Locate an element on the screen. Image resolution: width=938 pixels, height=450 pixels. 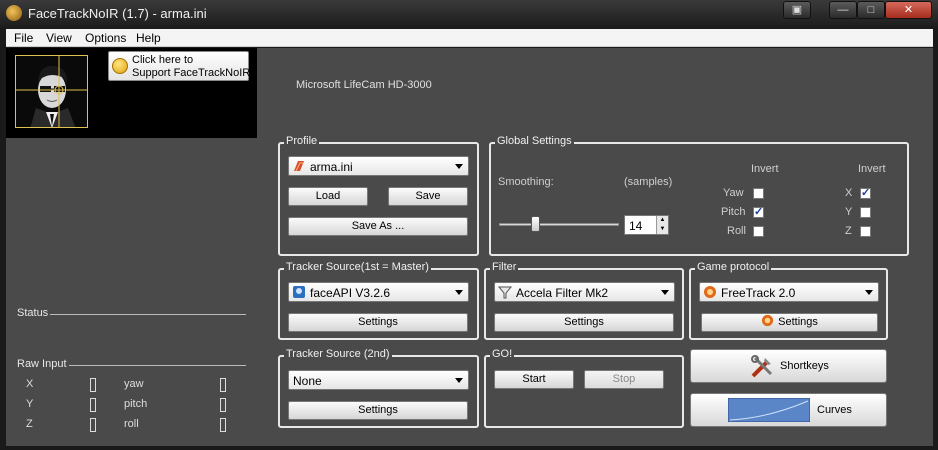
smoothing-slider-thumb is located at coordinates (535, 224).